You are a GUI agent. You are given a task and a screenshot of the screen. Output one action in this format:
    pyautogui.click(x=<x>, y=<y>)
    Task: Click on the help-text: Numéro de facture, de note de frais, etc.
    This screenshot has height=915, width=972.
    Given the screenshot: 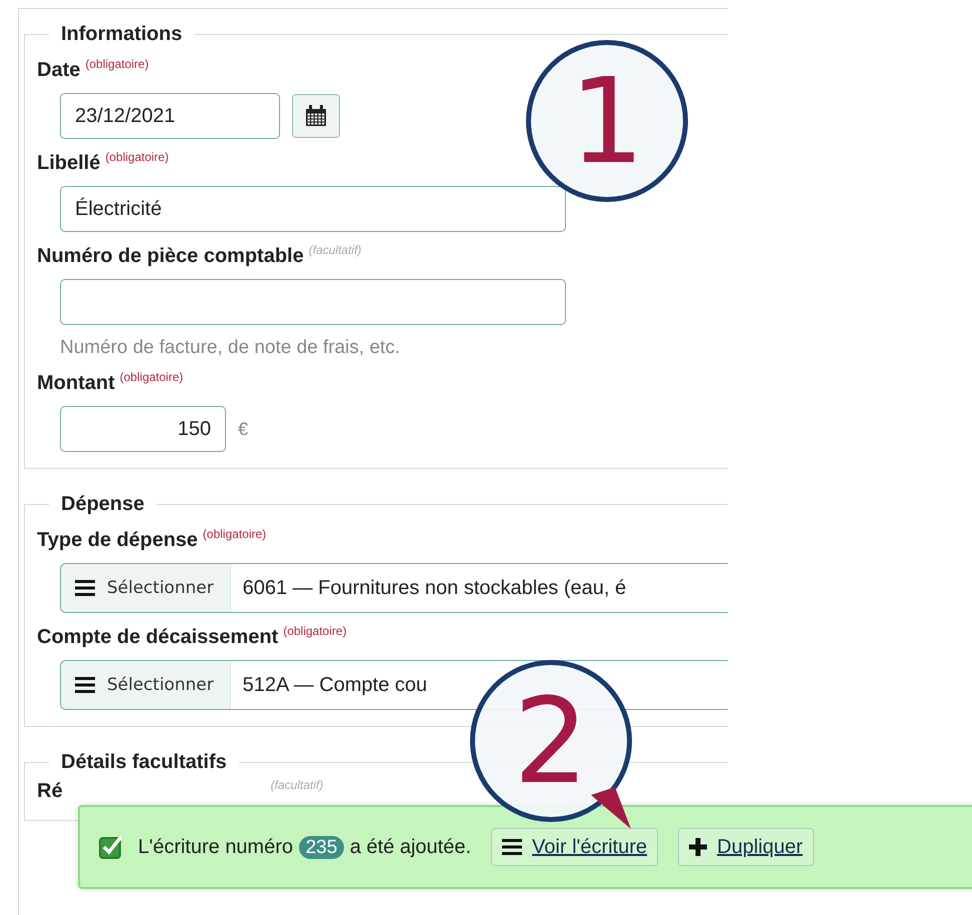 What is the action you would take?
    pyautogui.click(x=231, y=348)
    